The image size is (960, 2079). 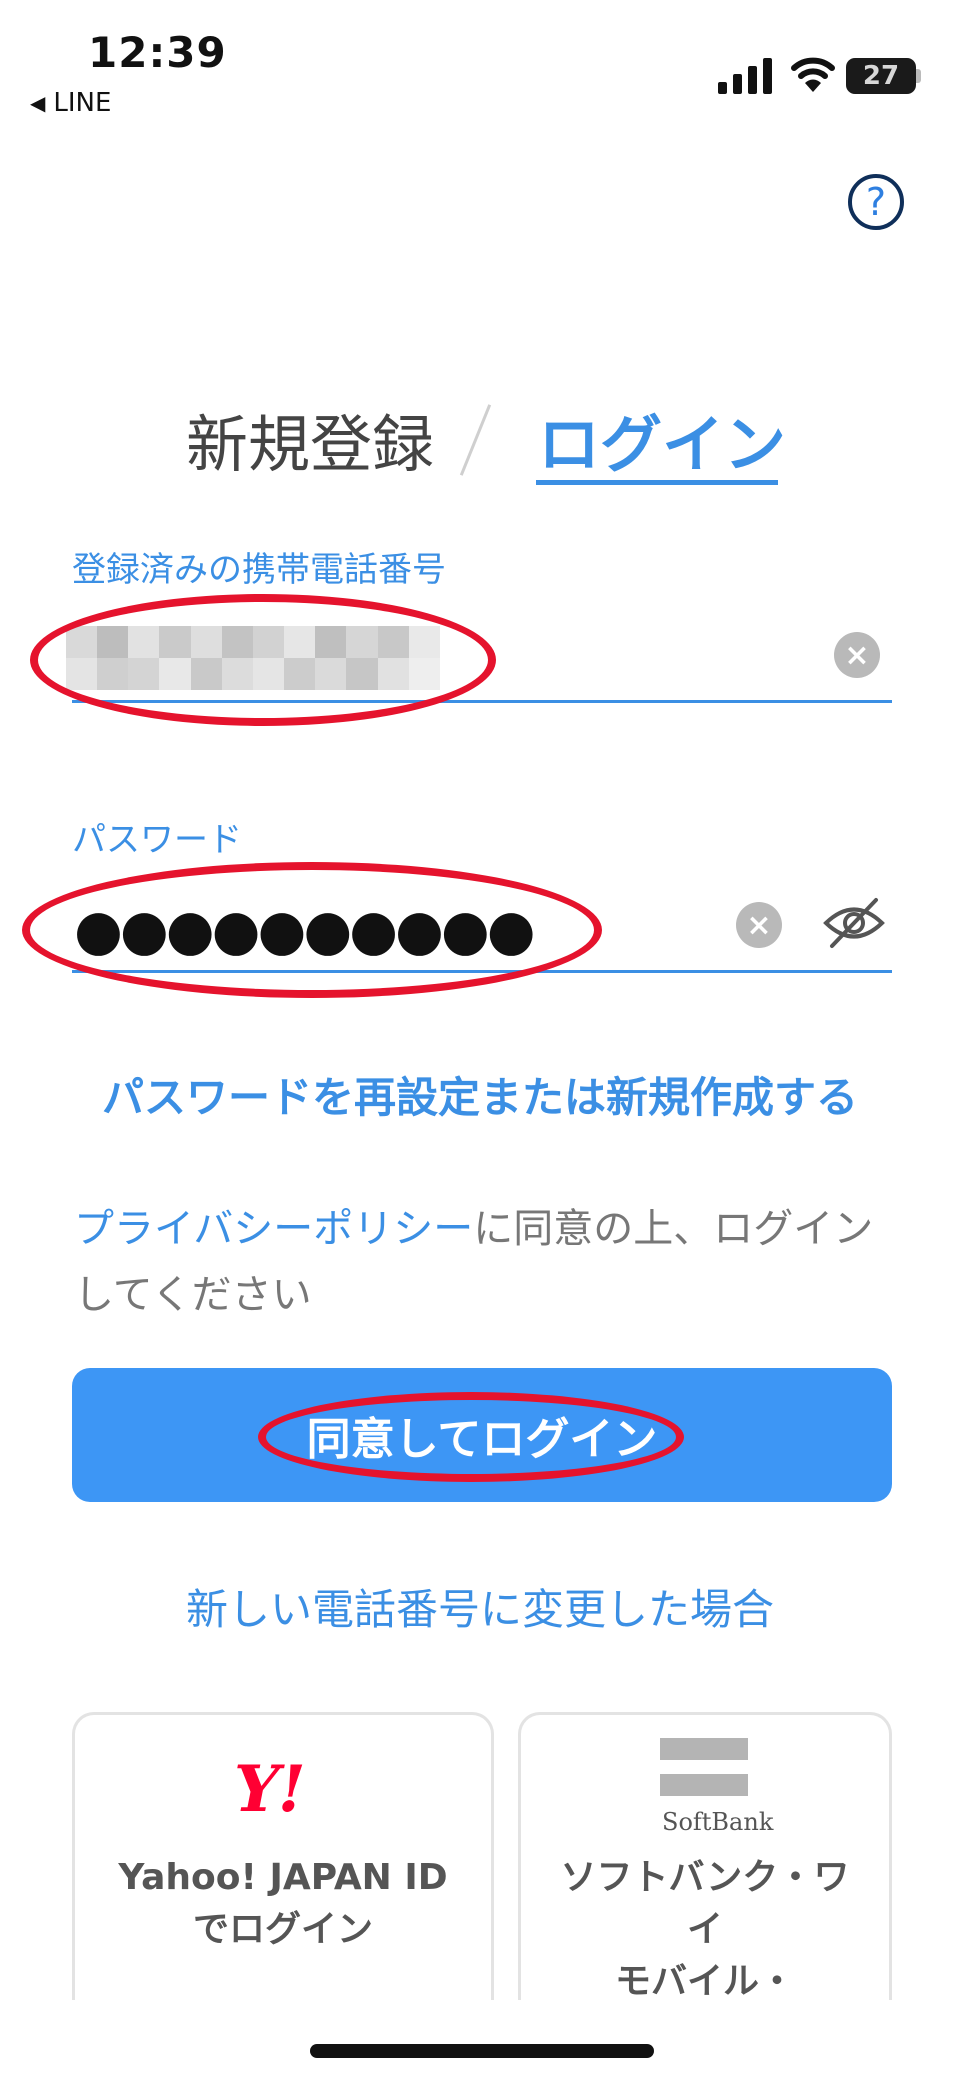 I want to click on softbank-card-line1: ソフトバンク・ワ, so click(x=705, y=1877).